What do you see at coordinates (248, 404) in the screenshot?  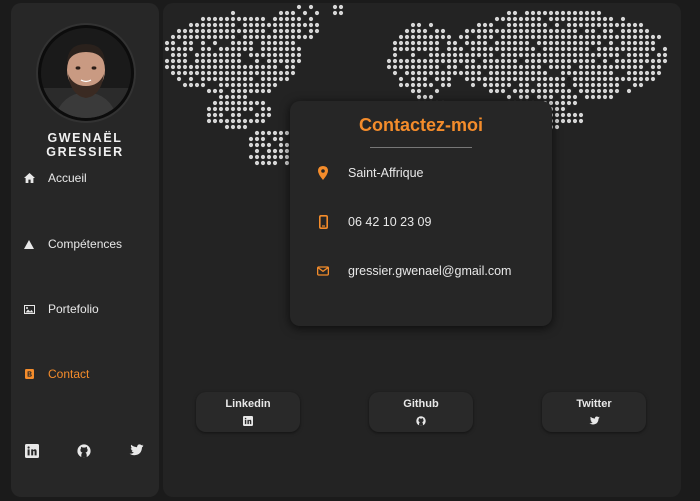 I see `linkedin-label: Linkedin` at bounding box center [248, 404].